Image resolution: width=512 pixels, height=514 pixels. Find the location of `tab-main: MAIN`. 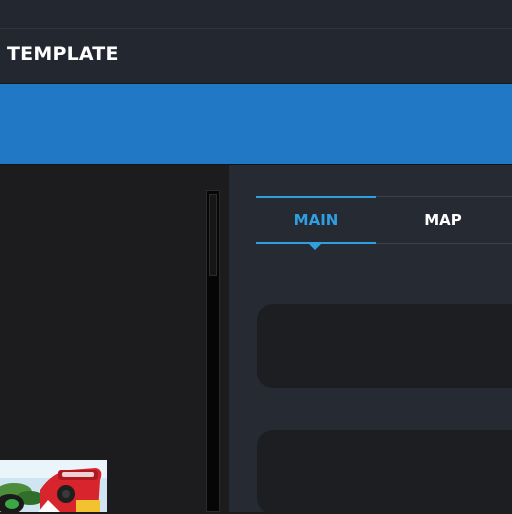

tab-main: MAIN is located at coordinates (316, 223).